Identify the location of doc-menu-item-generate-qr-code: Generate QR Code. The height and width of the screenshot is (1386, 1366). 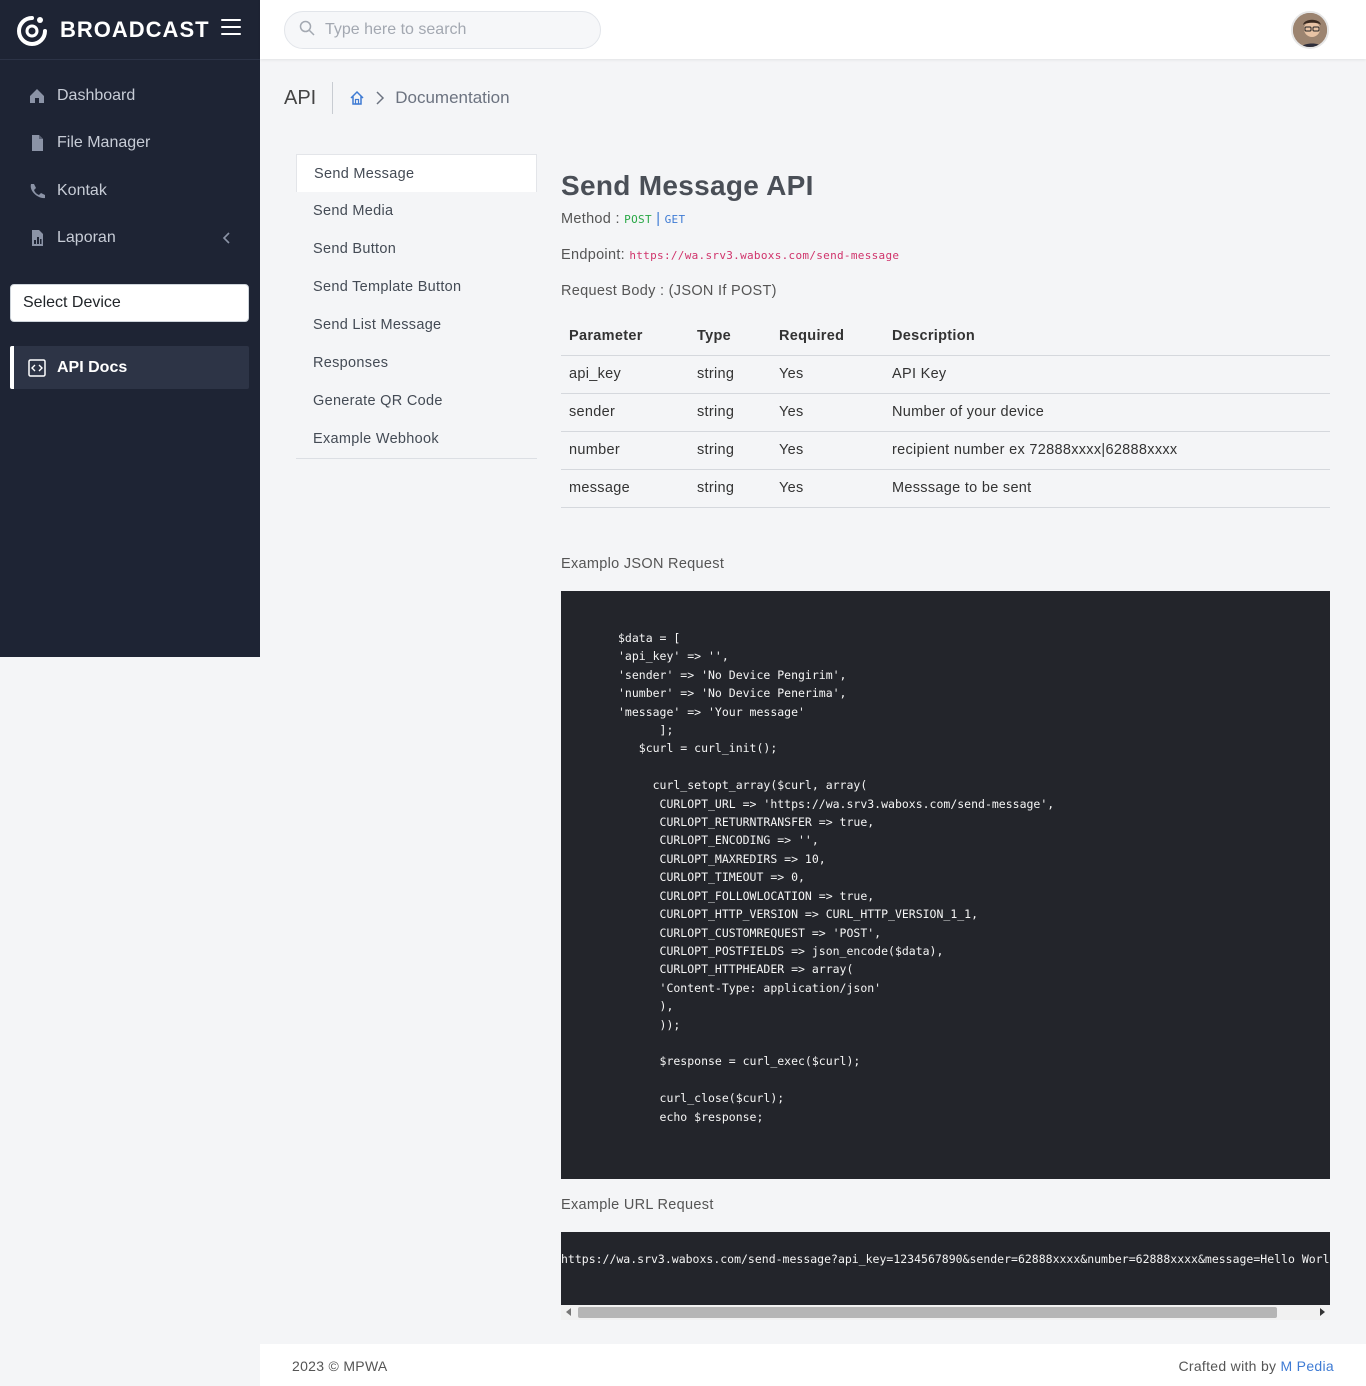
(416, 401).